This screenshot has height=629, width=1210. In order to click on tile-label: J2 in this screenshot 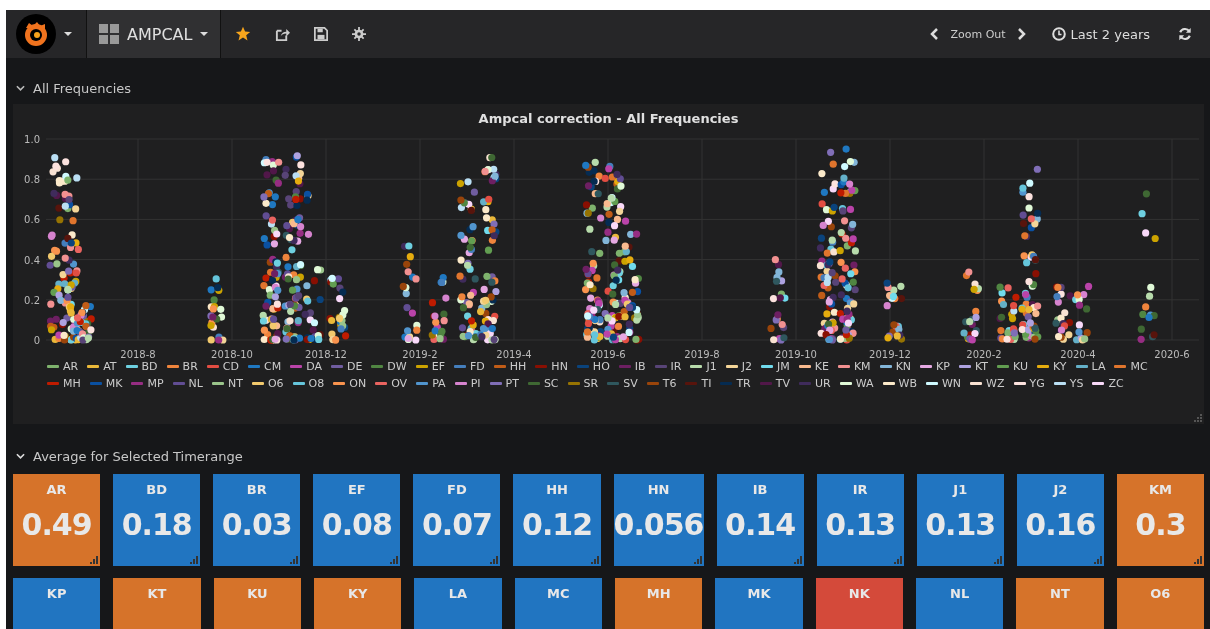, I will do `click(1060, 489)`.